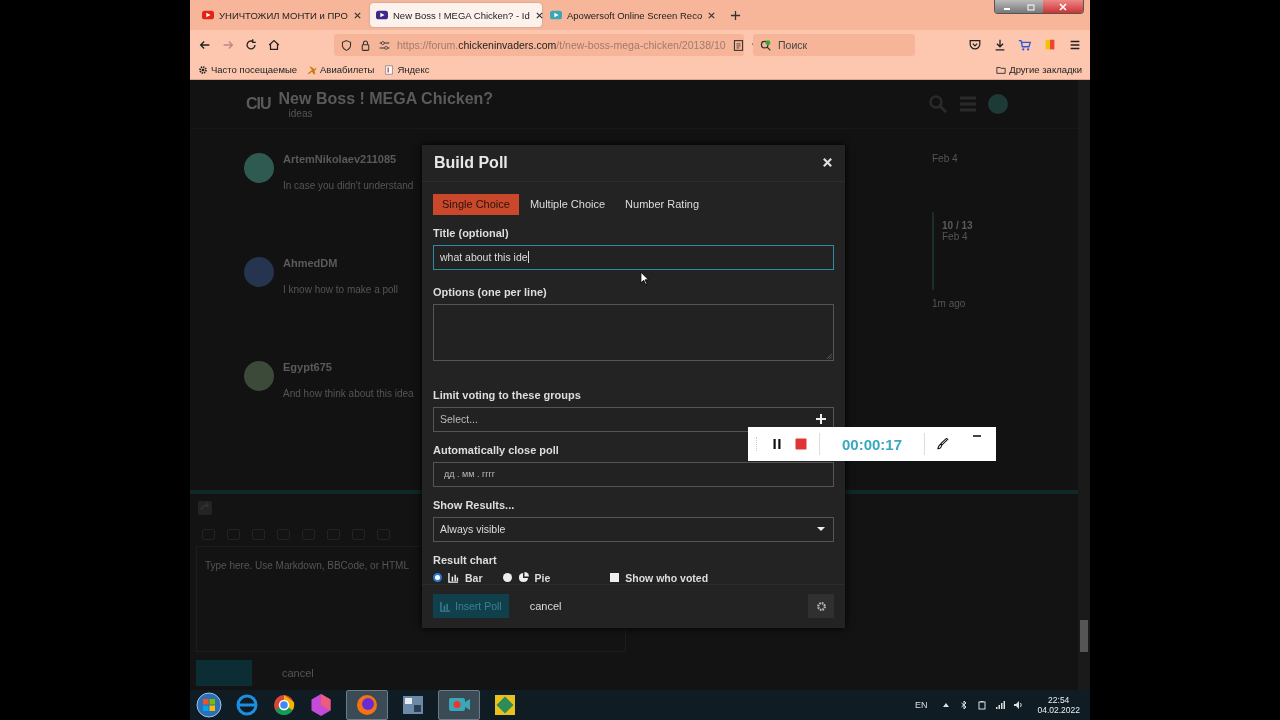 This screenshot has height=720, width=1280. I want to click on back-icon, so click(205, 45).